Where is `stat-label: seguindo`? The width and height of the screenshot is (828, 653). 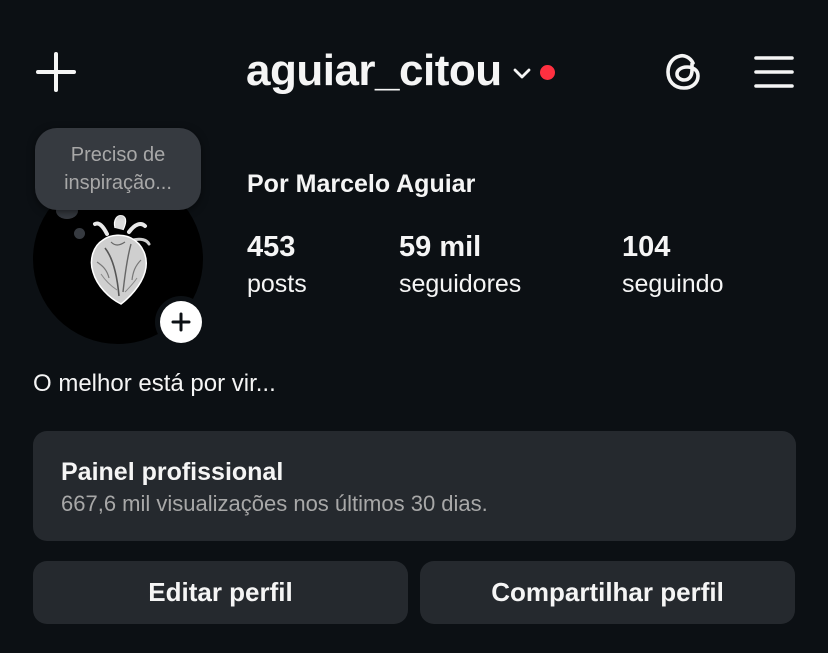
stat-label: seguindo is located at coordinates (673, 284).